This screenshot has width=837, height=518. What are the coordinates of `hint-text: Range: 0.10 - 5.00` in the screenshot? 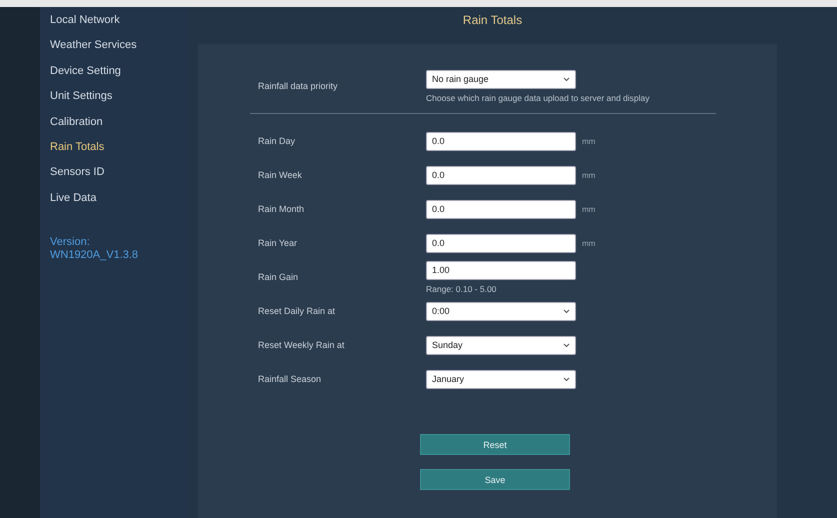 It's located at (461, 289).